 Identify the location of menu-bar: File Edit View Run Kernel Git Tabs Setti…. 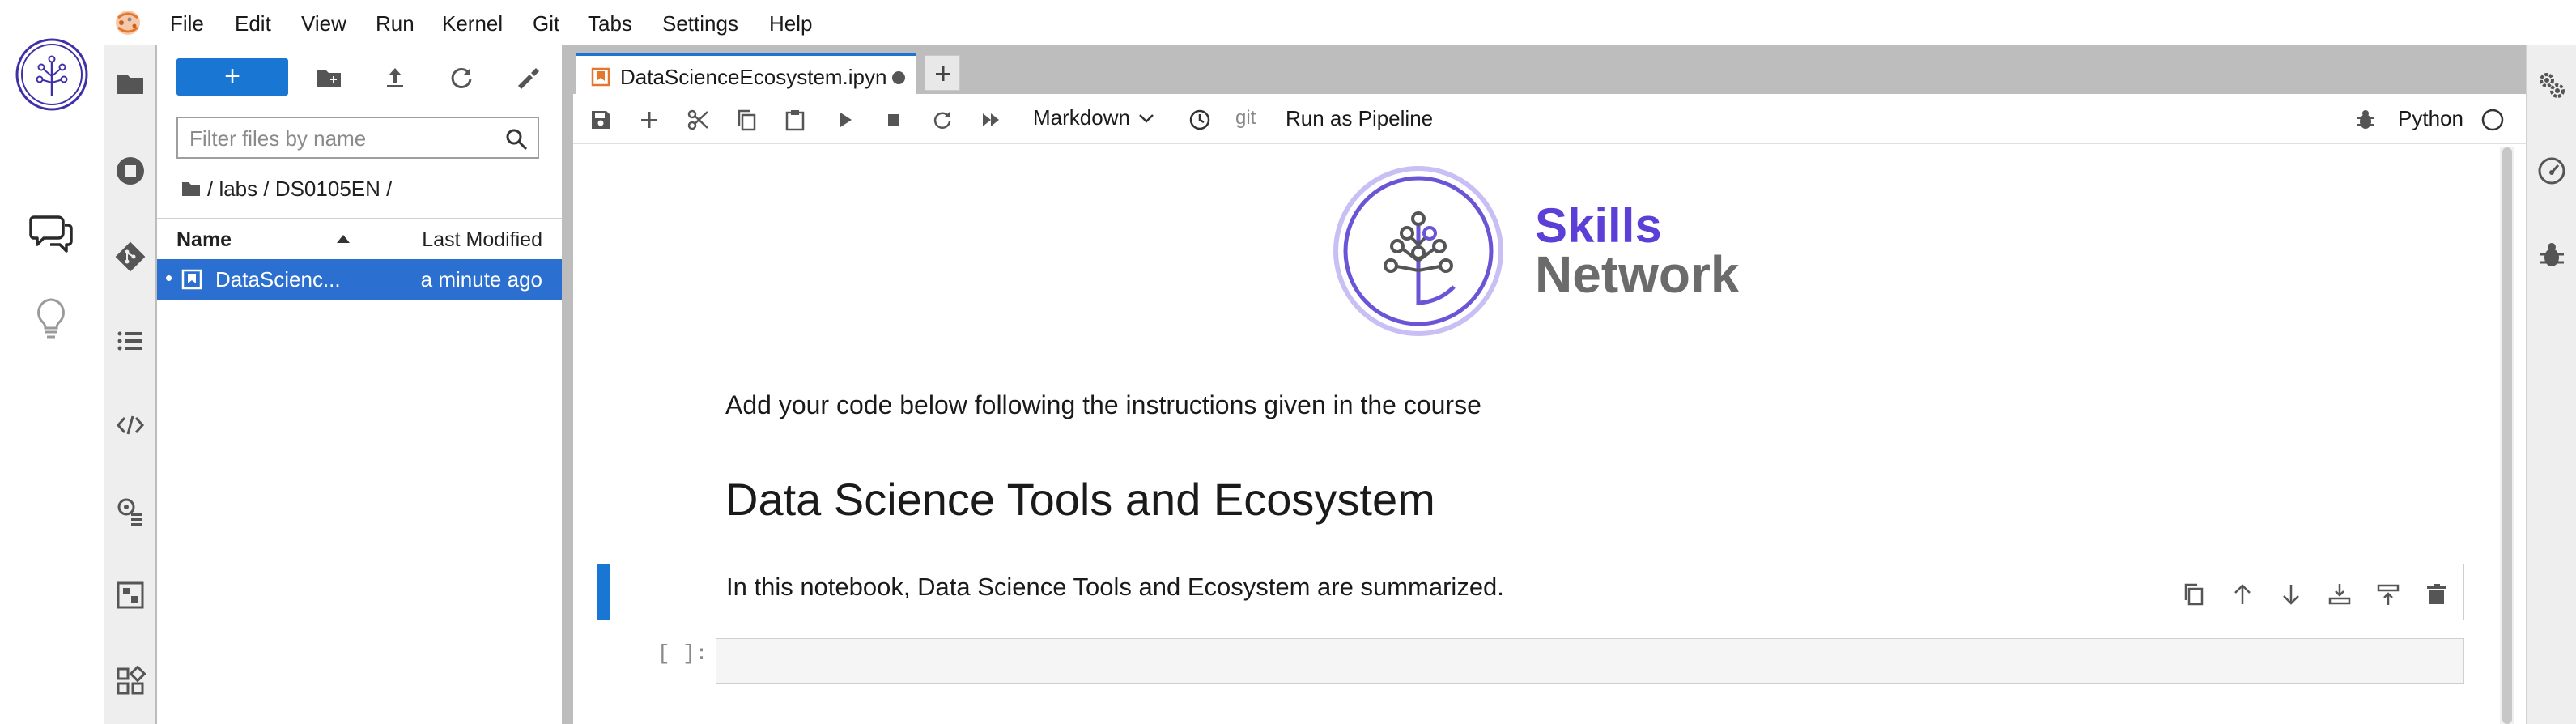
(1340, 22).